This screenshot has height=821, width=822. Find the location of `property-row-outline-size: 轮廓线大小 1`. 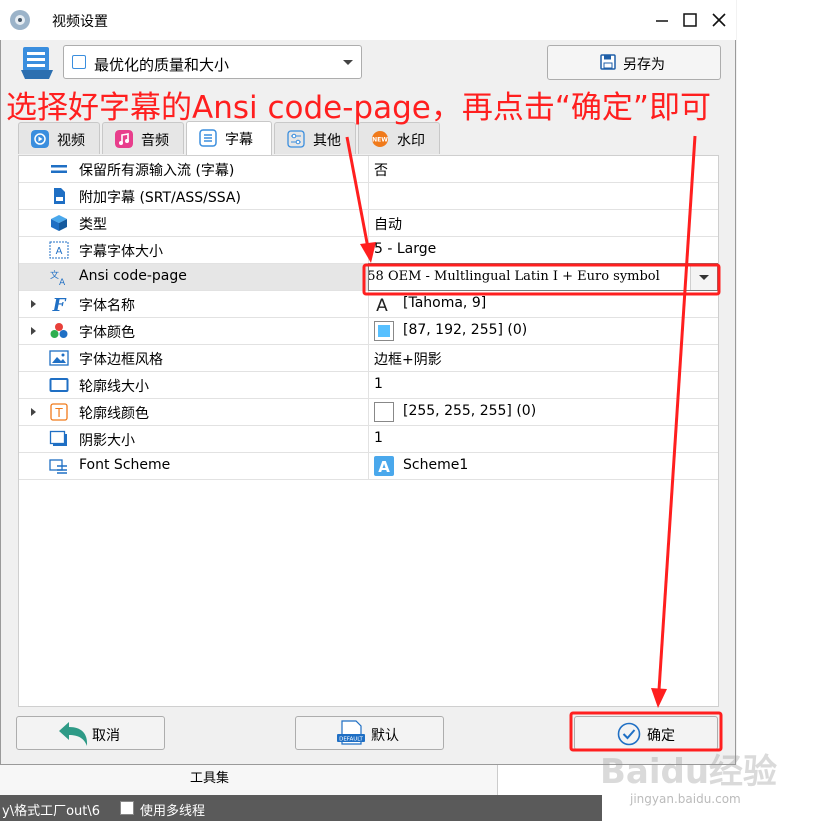

property-row-outline-size: 轮廓线大小 1 is located at coordinates (368, 385).